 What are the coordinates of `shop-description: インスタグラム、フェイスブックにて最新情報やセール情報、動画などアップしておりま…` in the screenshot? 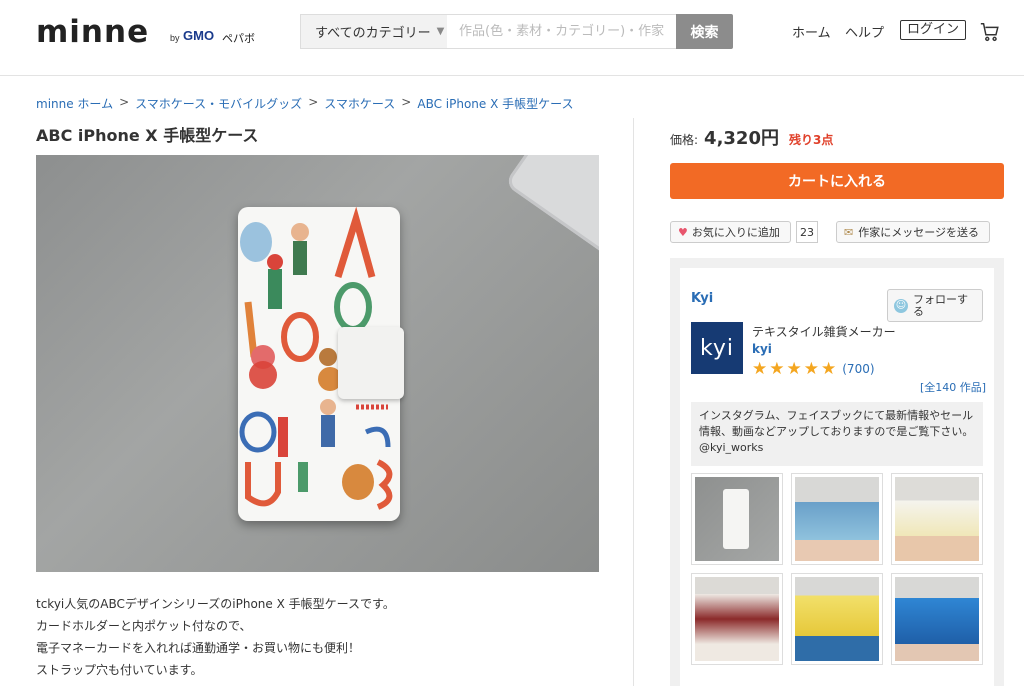 It's located at (837, 434).